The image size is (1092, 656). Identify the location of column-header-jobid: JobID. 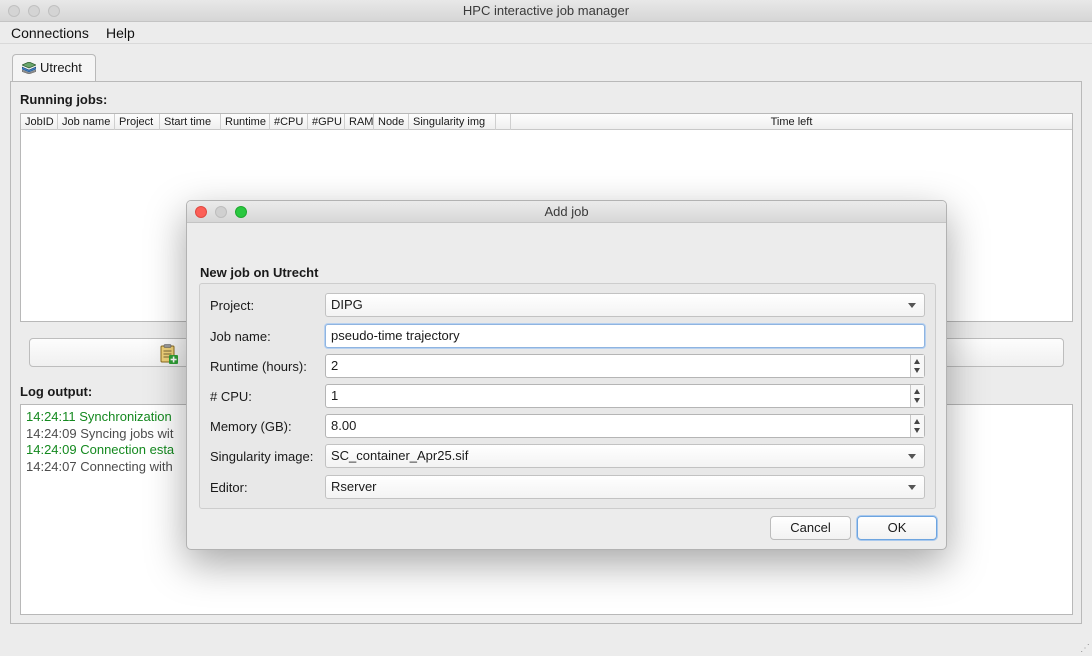
(39, 122).